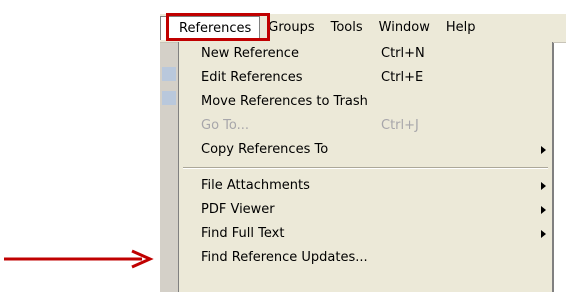 The height and width of the screenshot is (292, 566). What do you see at coordinates (265, 149) in the screenshot?
I see `menu-item-label: Copy References To` at bounding box center [265, 149].